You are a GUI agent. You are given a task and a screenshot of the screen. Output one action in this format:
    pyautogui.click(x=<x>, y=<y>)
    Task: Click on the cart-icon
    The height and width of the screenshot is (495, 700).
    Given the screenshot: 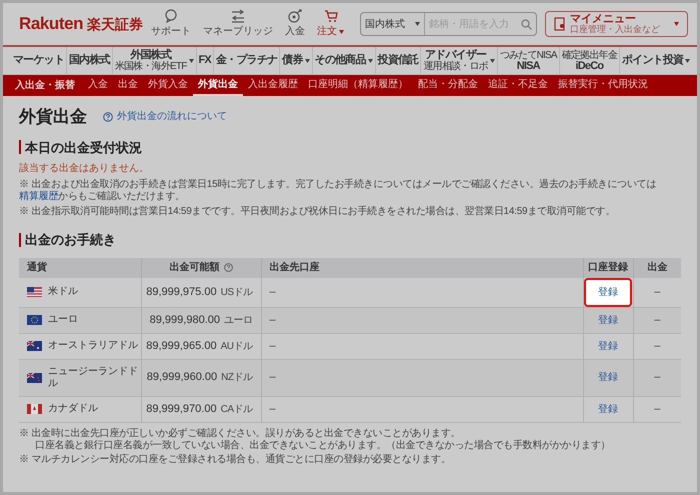 What is the action you would take?
    pyautogui.click(x=331, y=16)
    